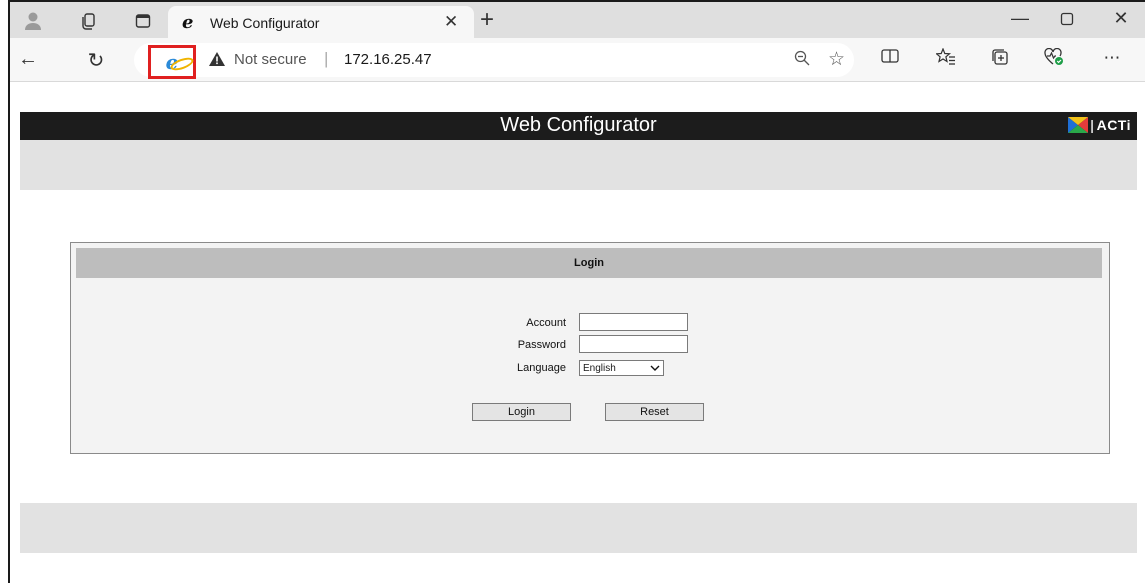 Image resolution: width=1145 pixels, height=583 pixels. What do you see at coordinates (1067, 20) in the screenshot?
I see `maximize-icon` at bounding box center [1067, 20].